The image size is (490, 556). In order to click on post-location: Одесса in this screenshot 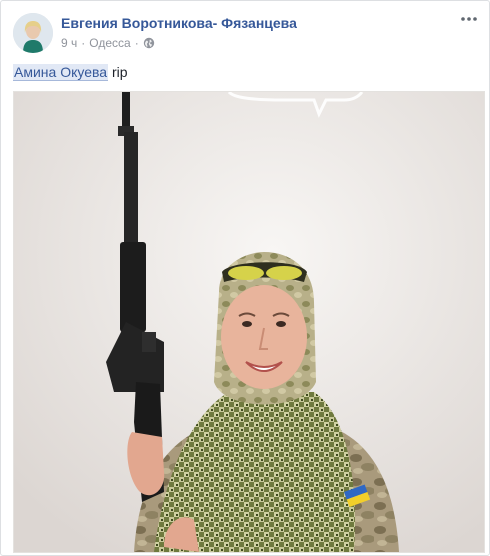, I will do `click(109, 43)`.